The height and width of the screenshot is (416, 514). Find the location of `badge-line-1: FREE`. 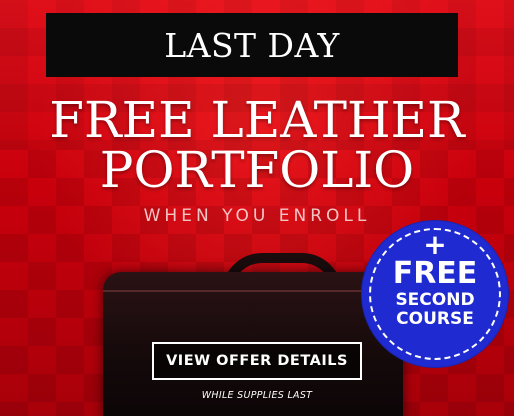

badge-line-1: FREE is located at coordinates (435, 273).